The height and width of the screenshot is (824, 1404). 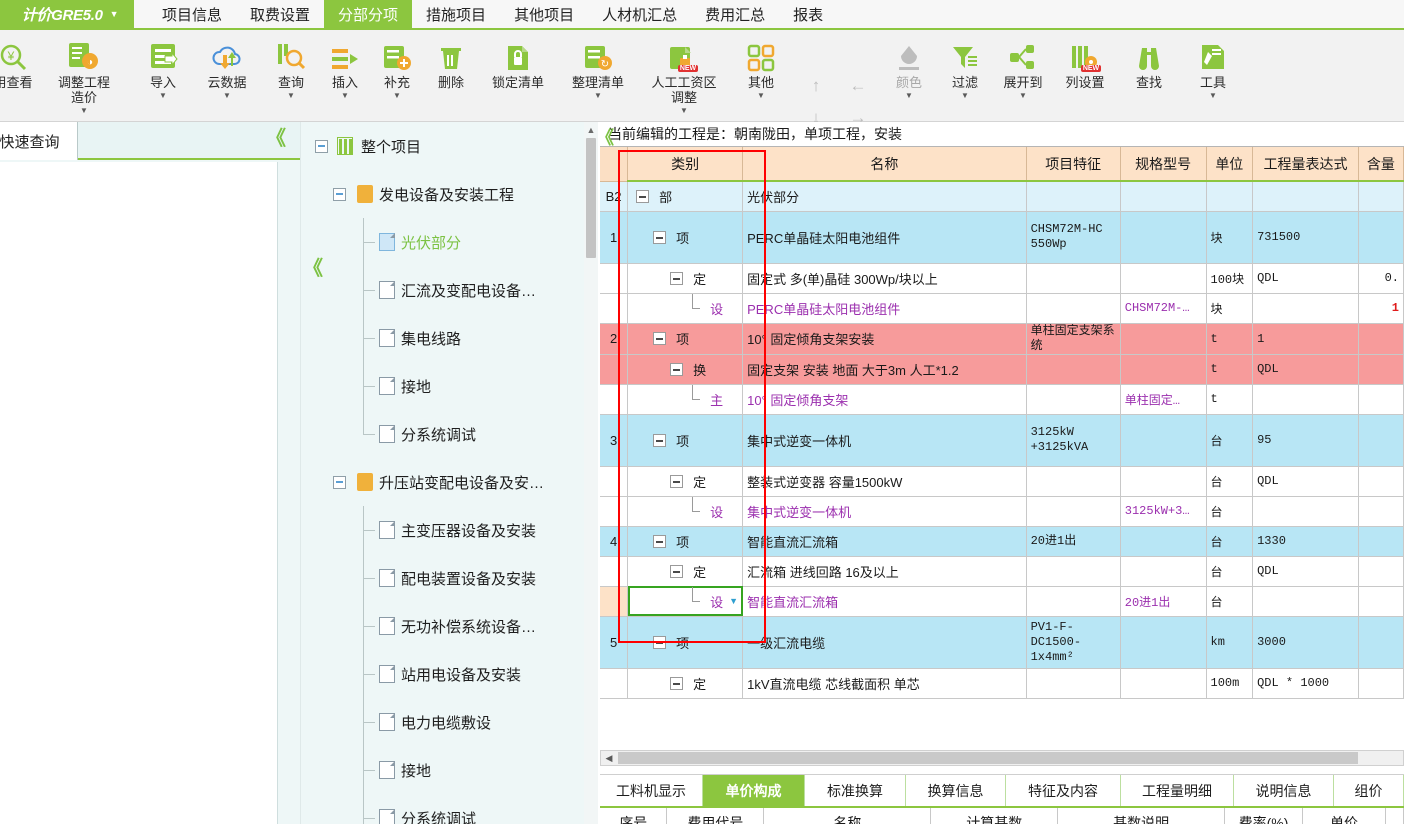 What do you see at coordinates (276, 139) in the screenshot?
I see `collapse-left-panel-icon: 《` at bounding box center [276, 139].